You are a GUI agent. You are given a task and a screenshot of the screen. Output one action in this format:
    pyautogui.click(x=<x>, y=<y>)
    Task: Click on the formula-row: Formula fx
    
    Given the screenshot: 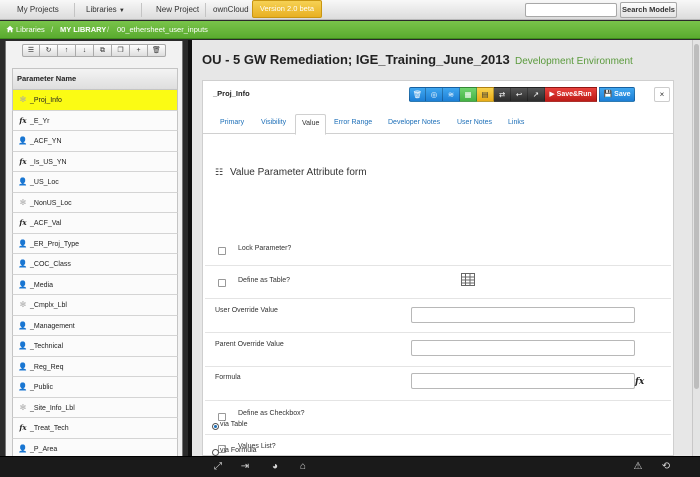 What is the action you would take?
    pyautogui.click(x=438, y=384)
    